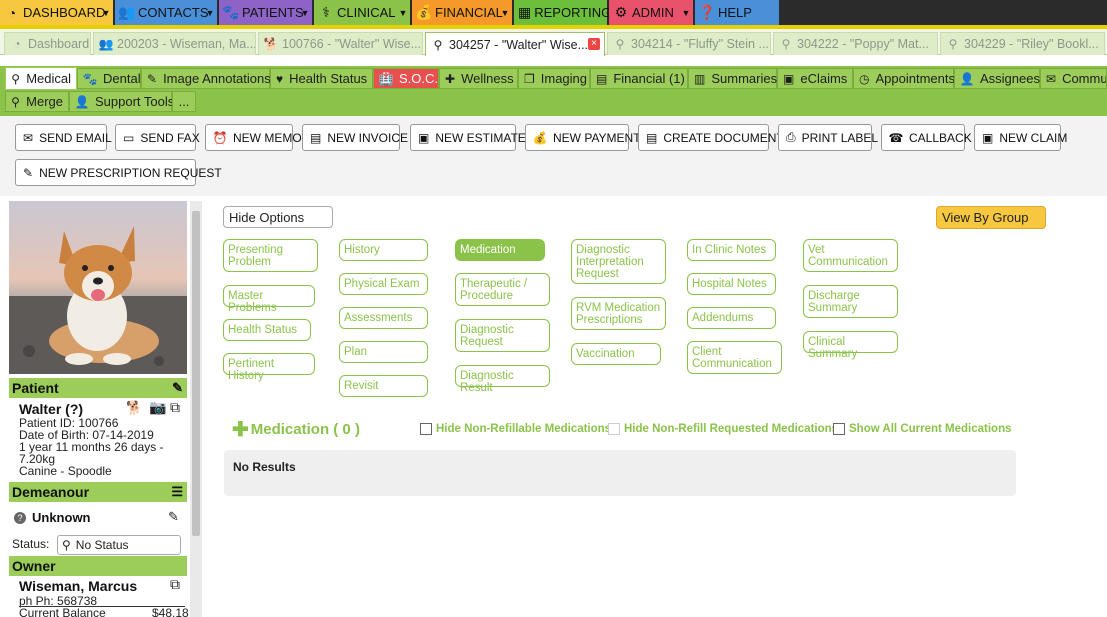  What do you see at coordinates (502, 289) in the screenshot?
I see `chip-therapeutic-procedure: Therapeutic / Procedure` at bounding box center [502, 289].